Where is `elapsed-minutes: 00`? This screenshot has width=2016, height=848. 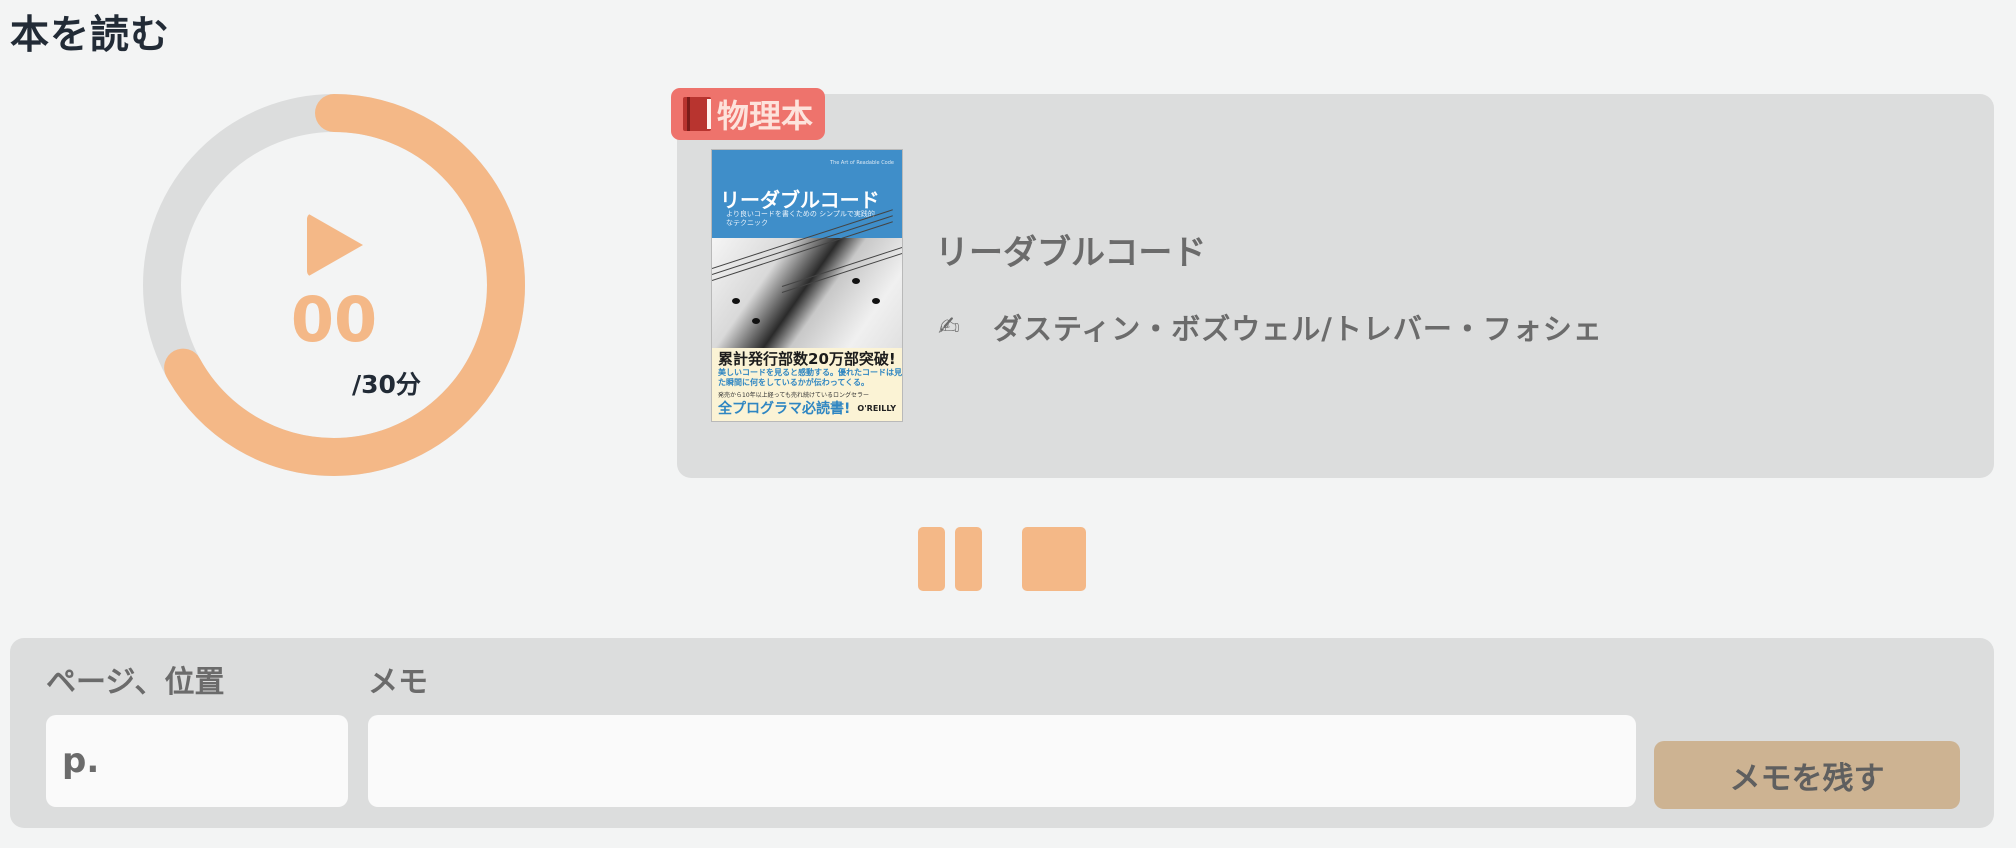 elapsed-minutes: 00 is located at coordinates (334, 319).